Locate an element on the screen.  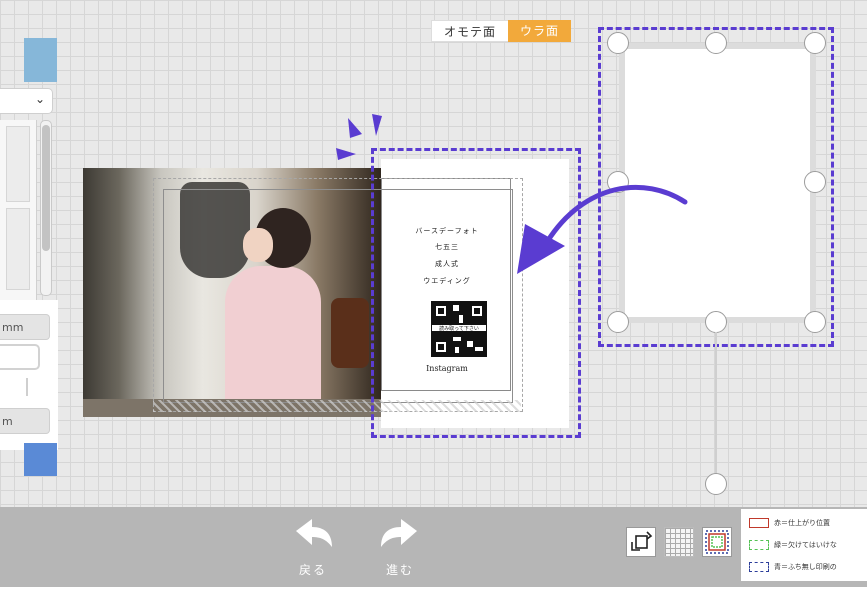
tab-back: ウラ面 is located at coordinates (540, 31).